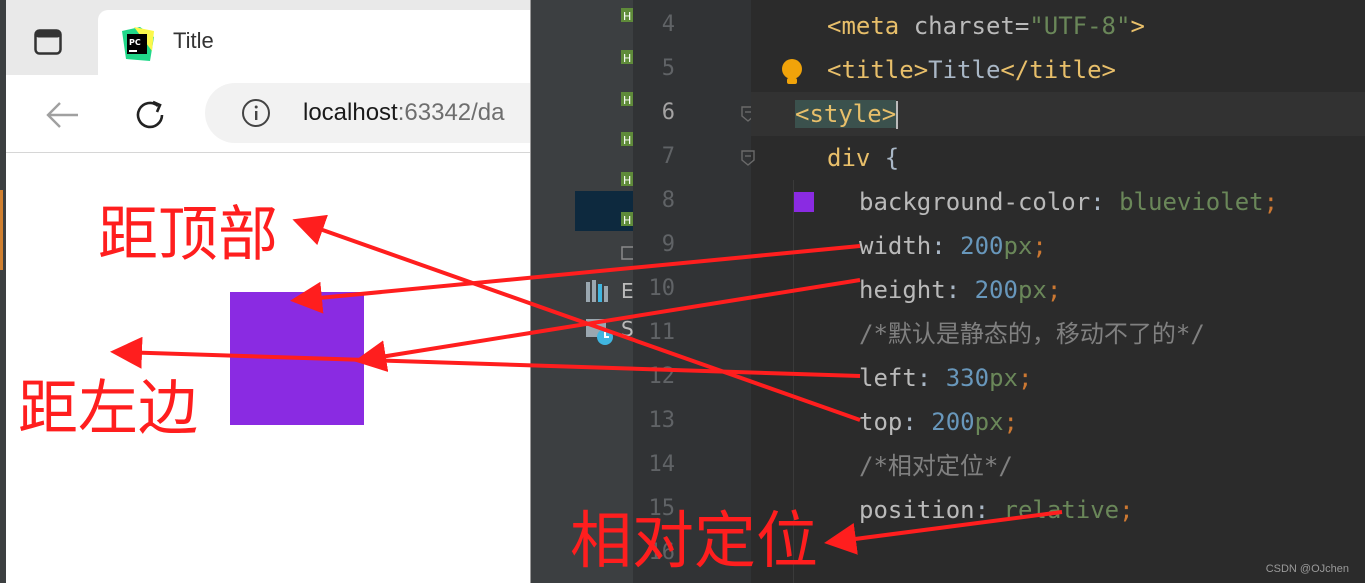  I want to click on line-number: 5, so click(668, 68).